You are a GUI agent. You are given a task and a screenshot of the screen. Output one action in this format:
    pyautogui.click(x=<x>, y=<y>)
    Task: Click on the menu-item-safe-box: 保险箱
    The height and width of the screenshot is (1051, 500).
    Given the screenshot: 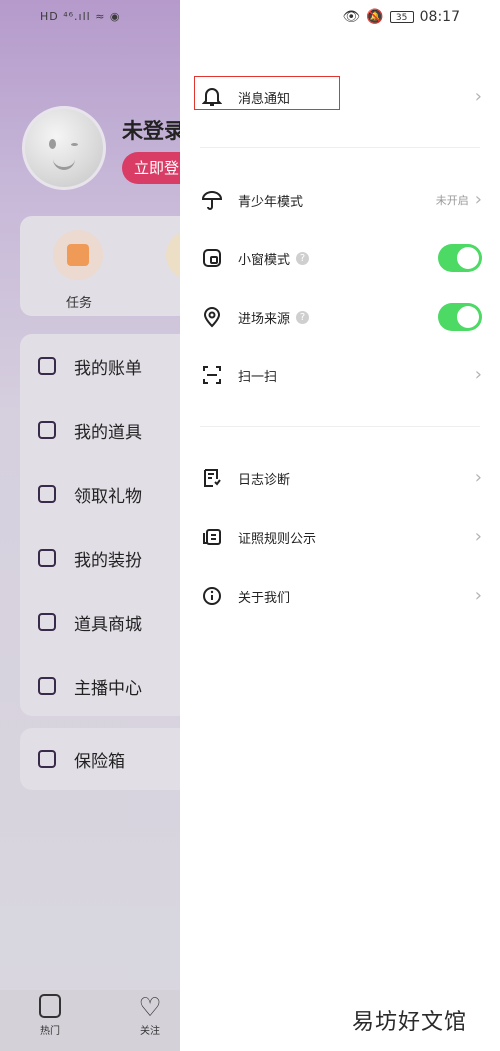 What is the action you would take?
    pyautogui.click(x=81, y=759)
    